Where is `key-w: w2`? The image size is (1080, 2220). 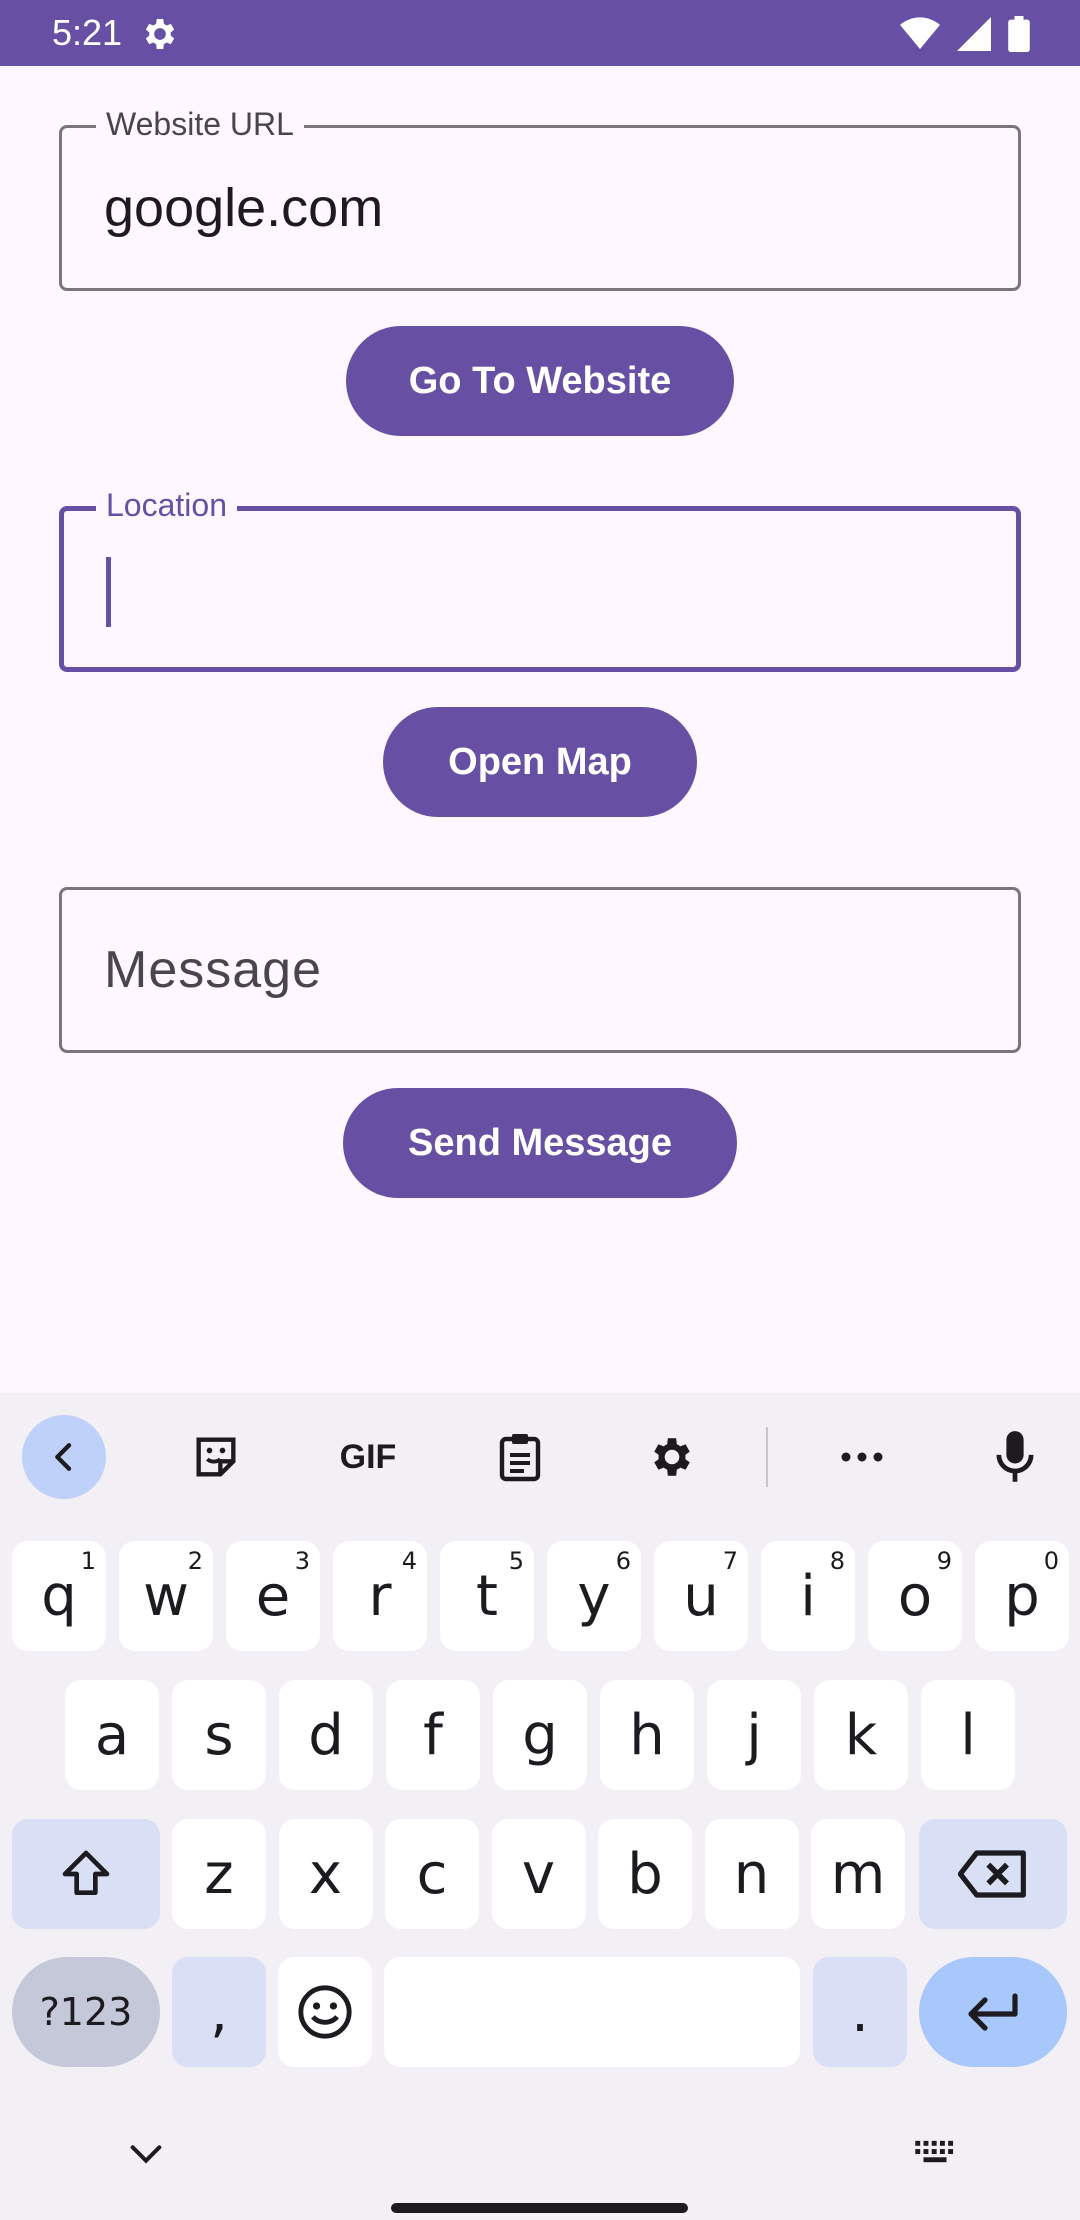
key-w: w2 is located at coordinates (166, 1596).